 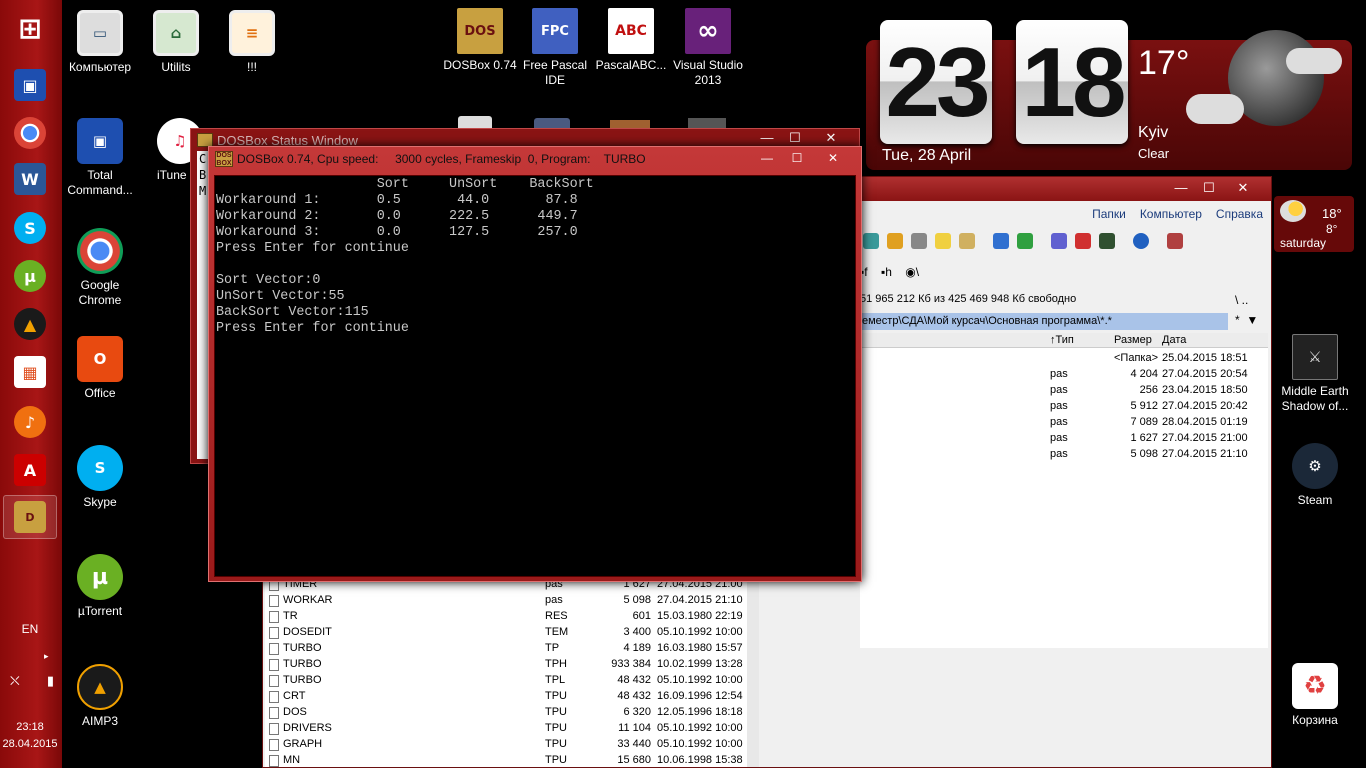 I want to click on taskbar-dosbox: D, so click(x=30, y=517).